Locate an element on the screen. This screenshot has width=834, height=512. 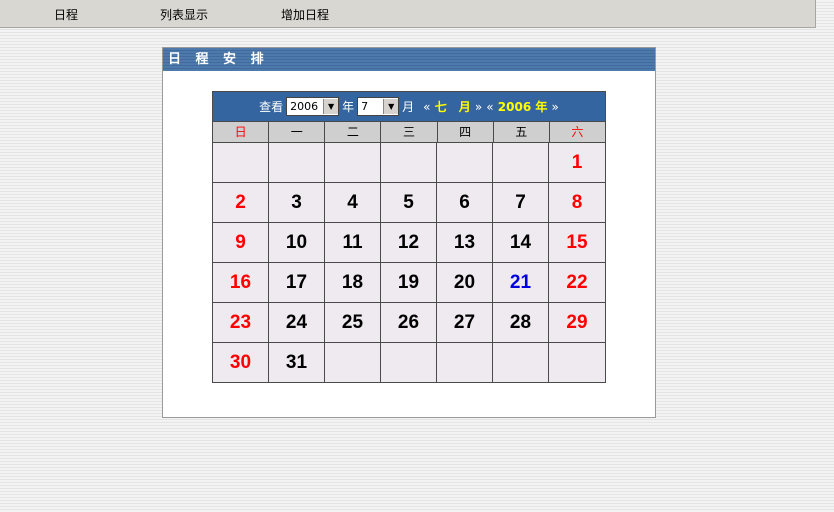
year-nav-text: 2006 年 is located at coordinates (522, 107).